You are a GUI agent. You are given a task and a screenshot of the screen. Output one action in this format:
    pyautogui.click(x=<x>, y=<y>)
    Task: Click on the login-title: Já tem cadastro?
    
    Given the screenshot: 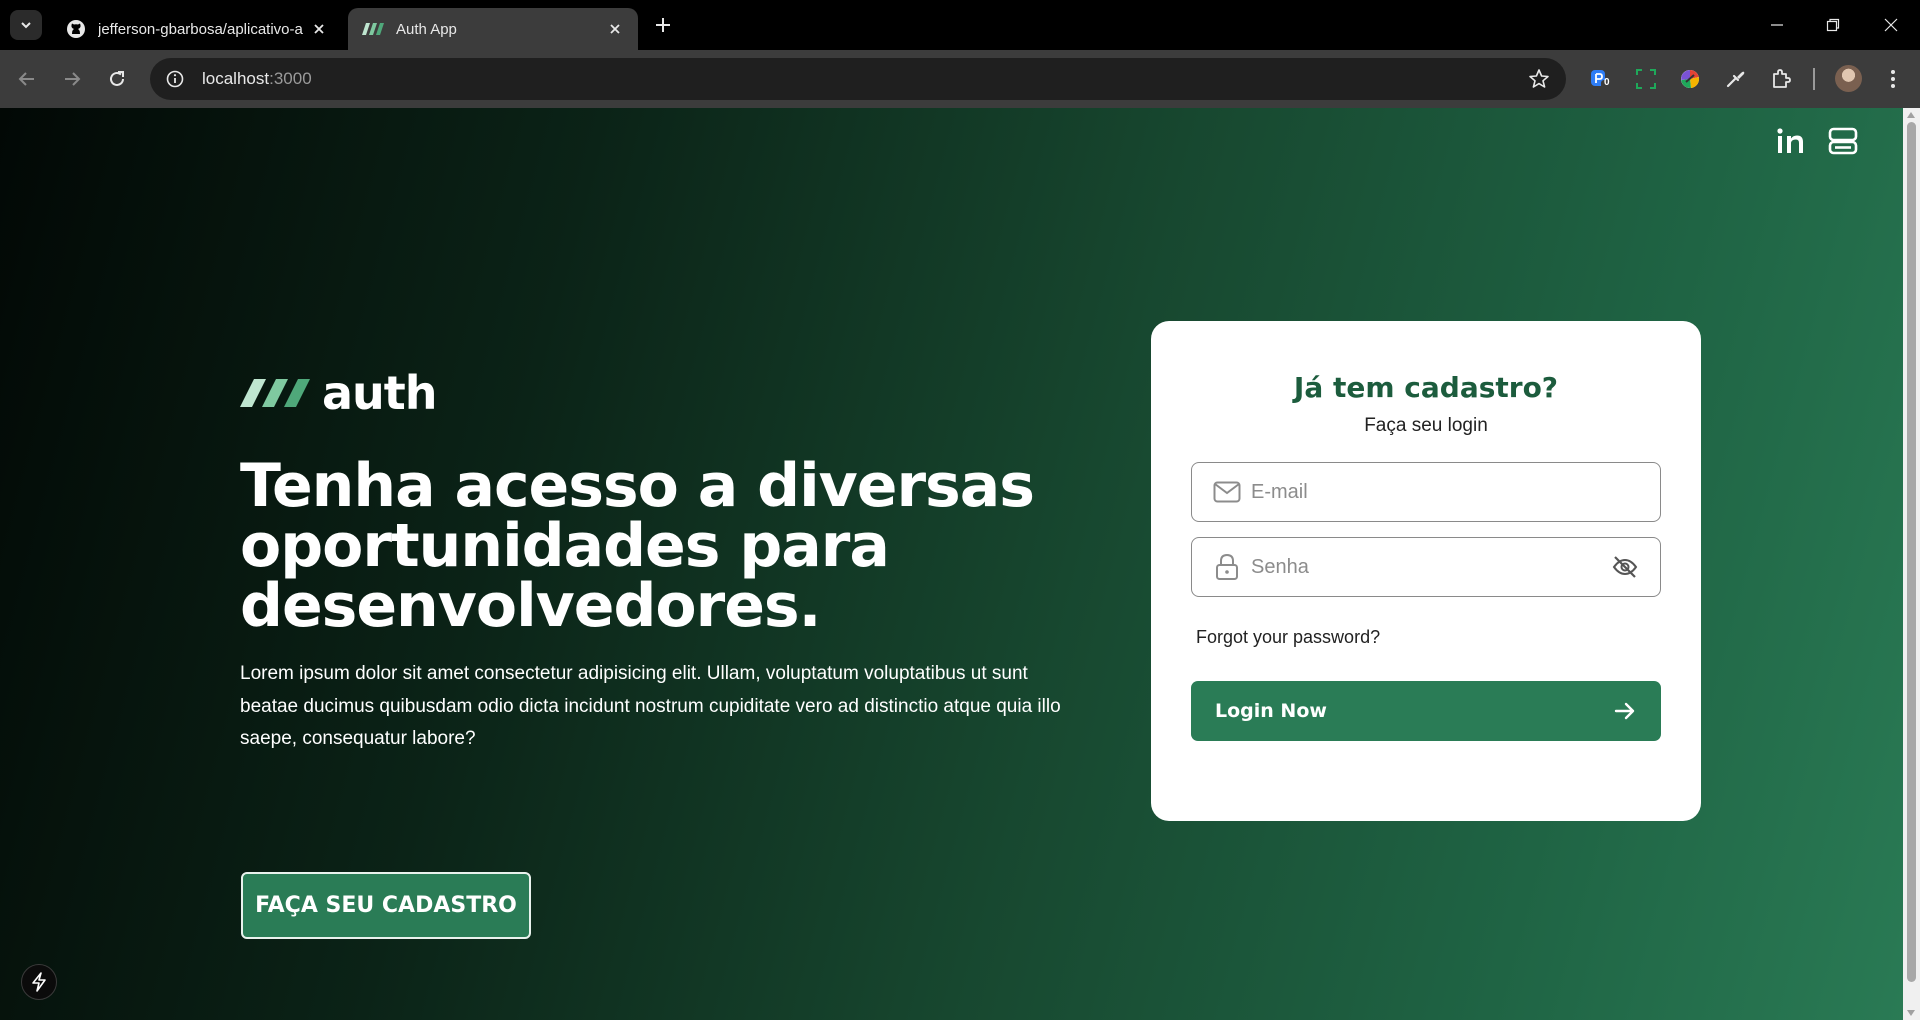 What is the action you would take?
    pyautogui.click(x=1426, y=387)
    